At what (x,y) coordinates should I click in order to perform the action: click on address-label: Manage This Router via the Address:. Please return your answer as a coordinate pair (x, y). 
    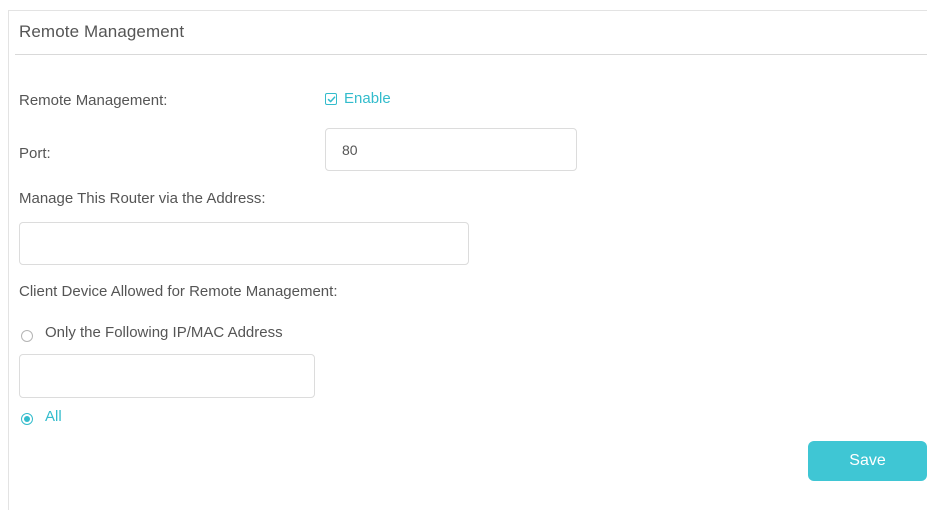
    Looking at the image, I should click on (142, 198).